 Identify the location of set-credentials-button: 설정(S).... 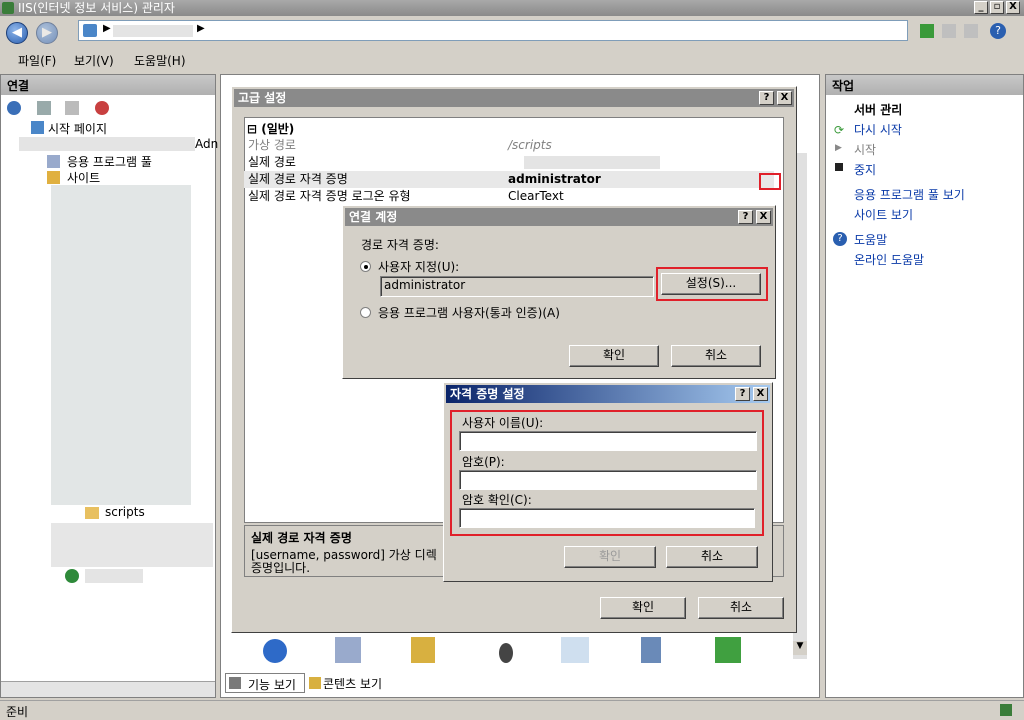
(711, 284).